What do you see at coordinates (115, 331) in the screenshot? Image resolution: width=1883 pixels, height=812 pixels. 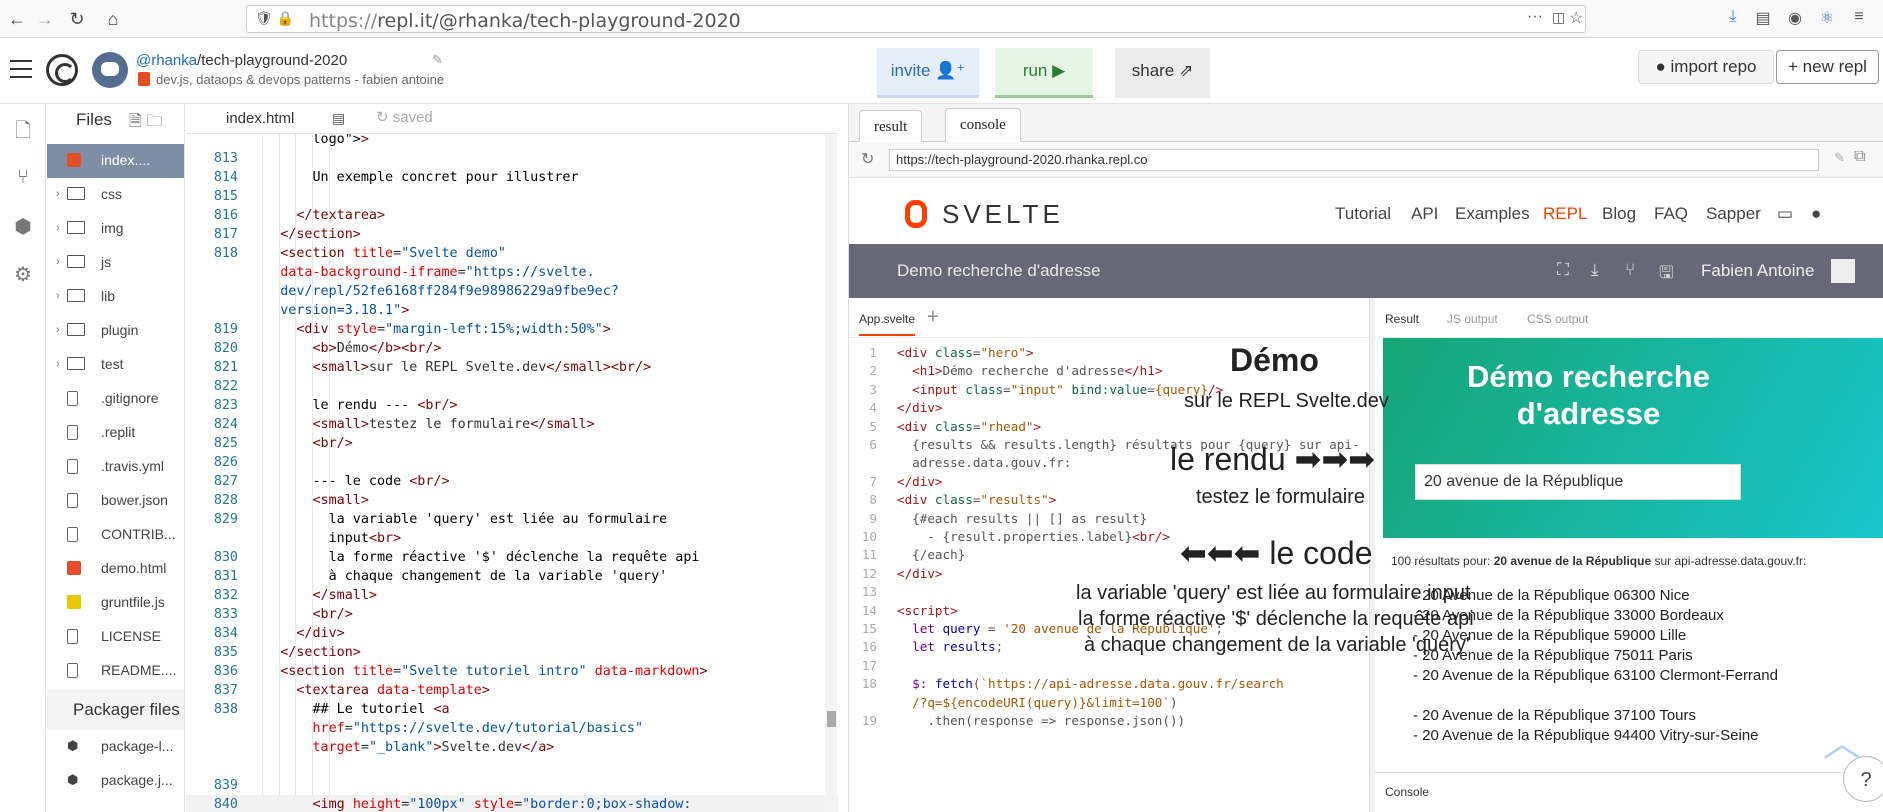 I see `file-item: › plugin` at bounding box center [115, 331].